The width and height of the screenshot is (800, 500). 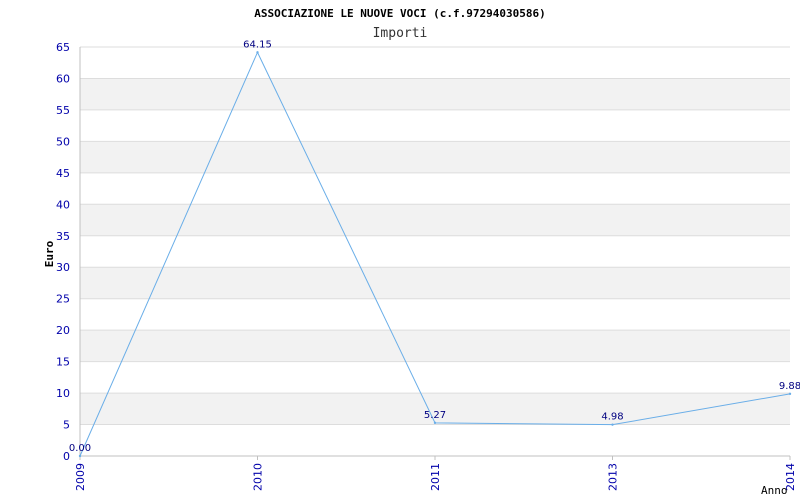 I want to click on x-tick-labels: 2009 2010 2011 2013 2014, so click(x=435, y=473).